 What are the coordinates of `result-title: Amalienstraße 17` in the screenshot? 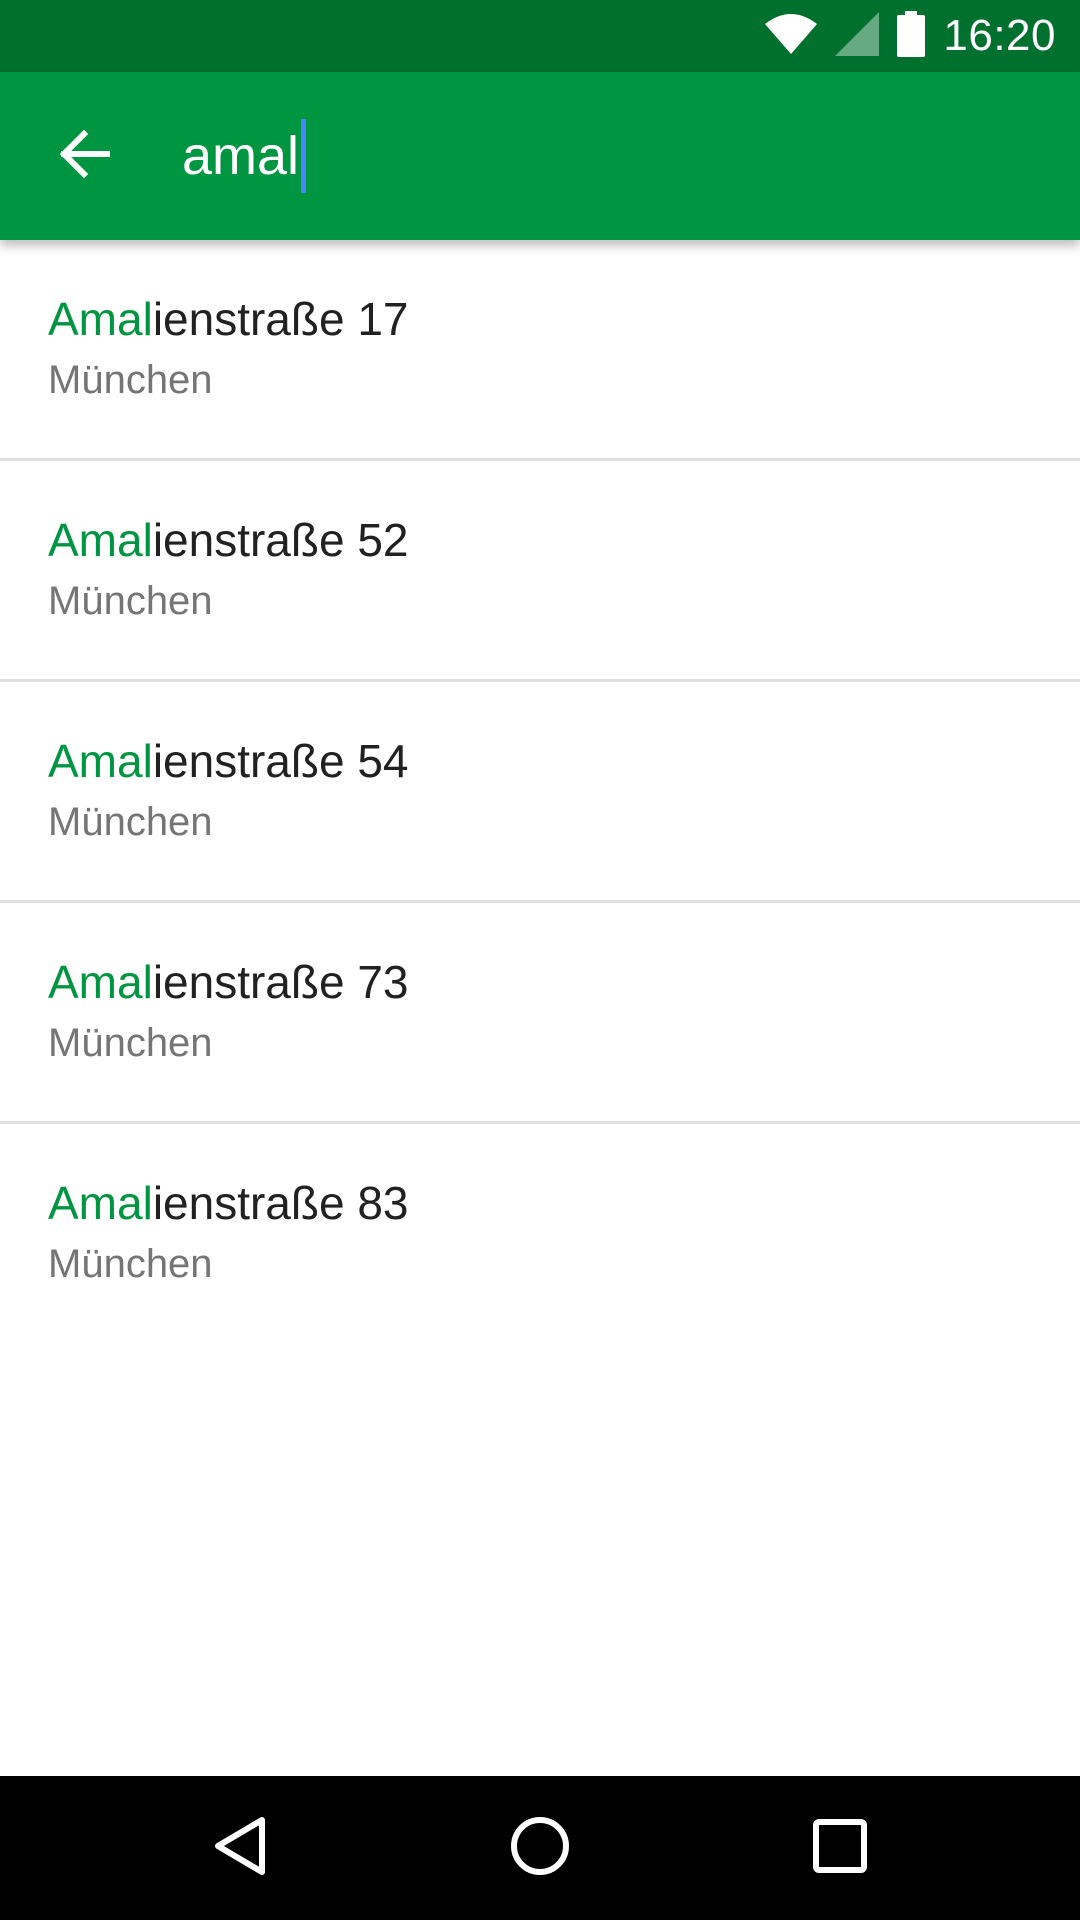 It's located at (228, 319).